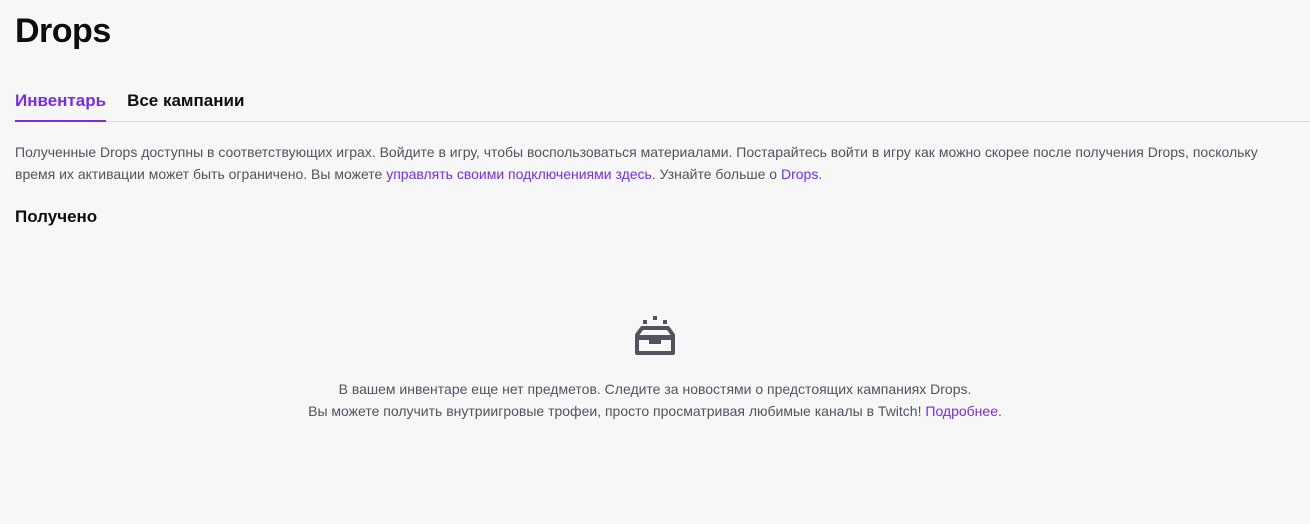  I want to click on tab-inventory: Инвентарь, so click(61, 104).